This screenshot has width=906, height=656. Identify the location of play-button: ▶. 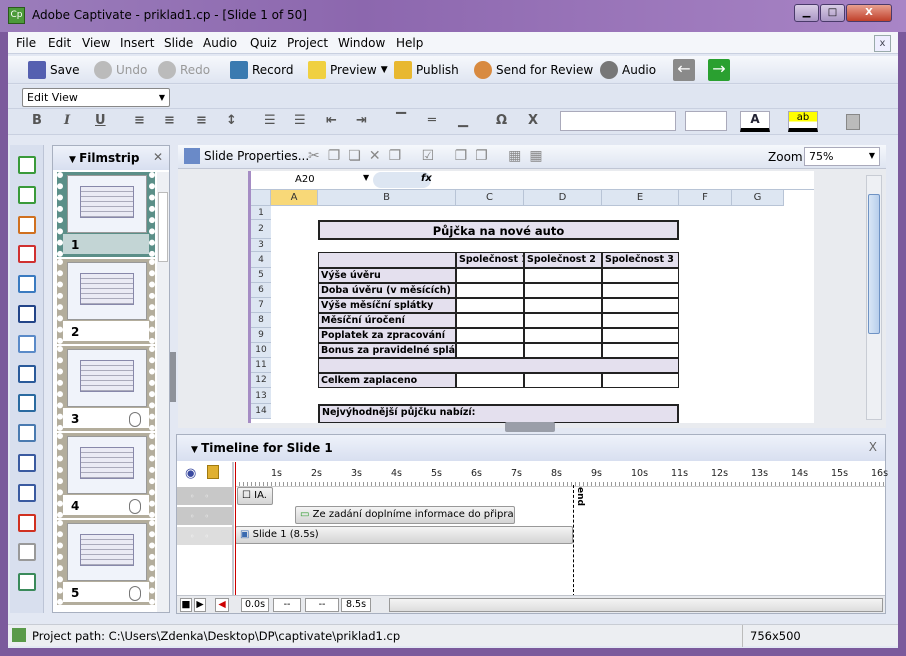
(200, 605).